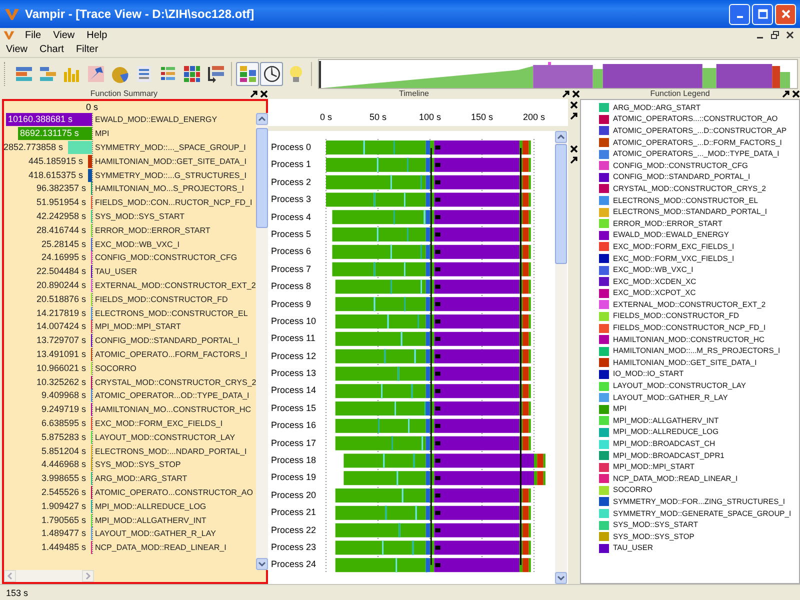 Image resolution: width=800 pixels, height=600 pixels. Describe the element at coordinates (414, 94) in the screenshot. I see `panel-title: Timeline` at that location.